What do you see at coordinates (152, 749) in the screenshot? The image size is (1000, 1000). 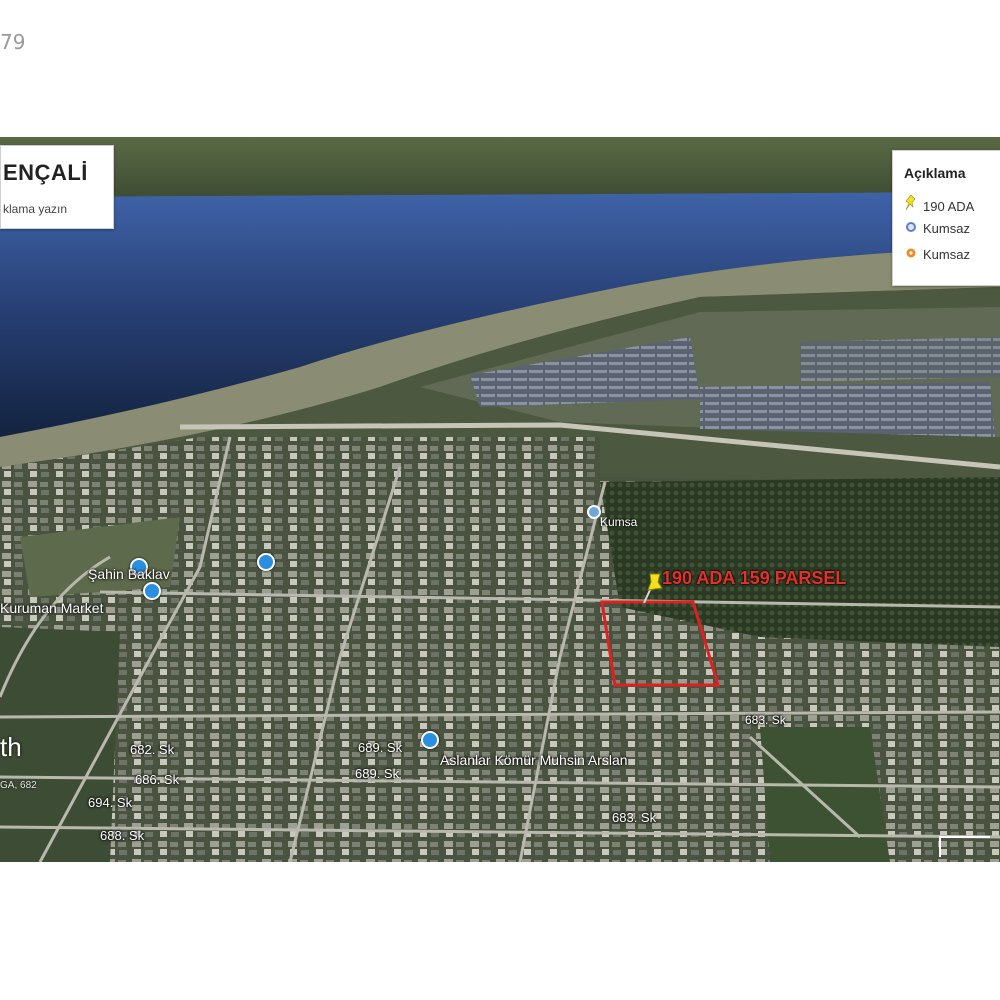 I see `street-label: 682. Sk` at bounding box center [152, 749].